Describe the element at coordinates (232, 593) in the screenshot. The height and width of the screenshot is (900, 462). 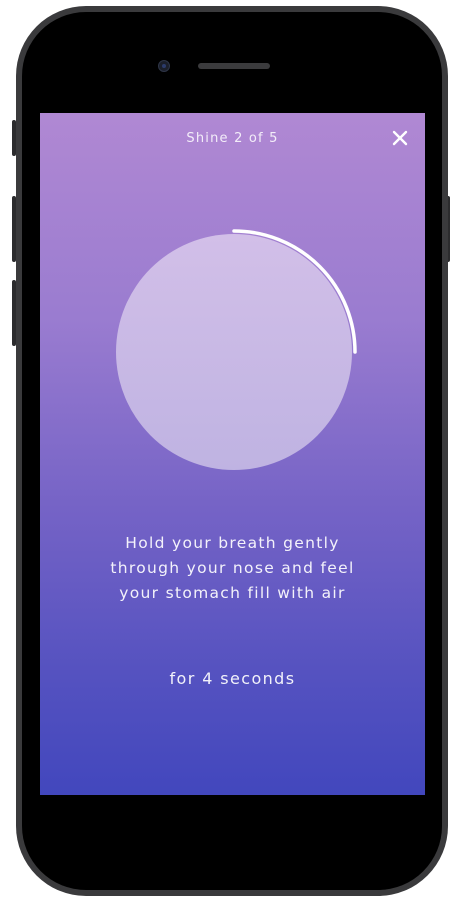
I see `instruction-line: your stomach fill with air` at that location.